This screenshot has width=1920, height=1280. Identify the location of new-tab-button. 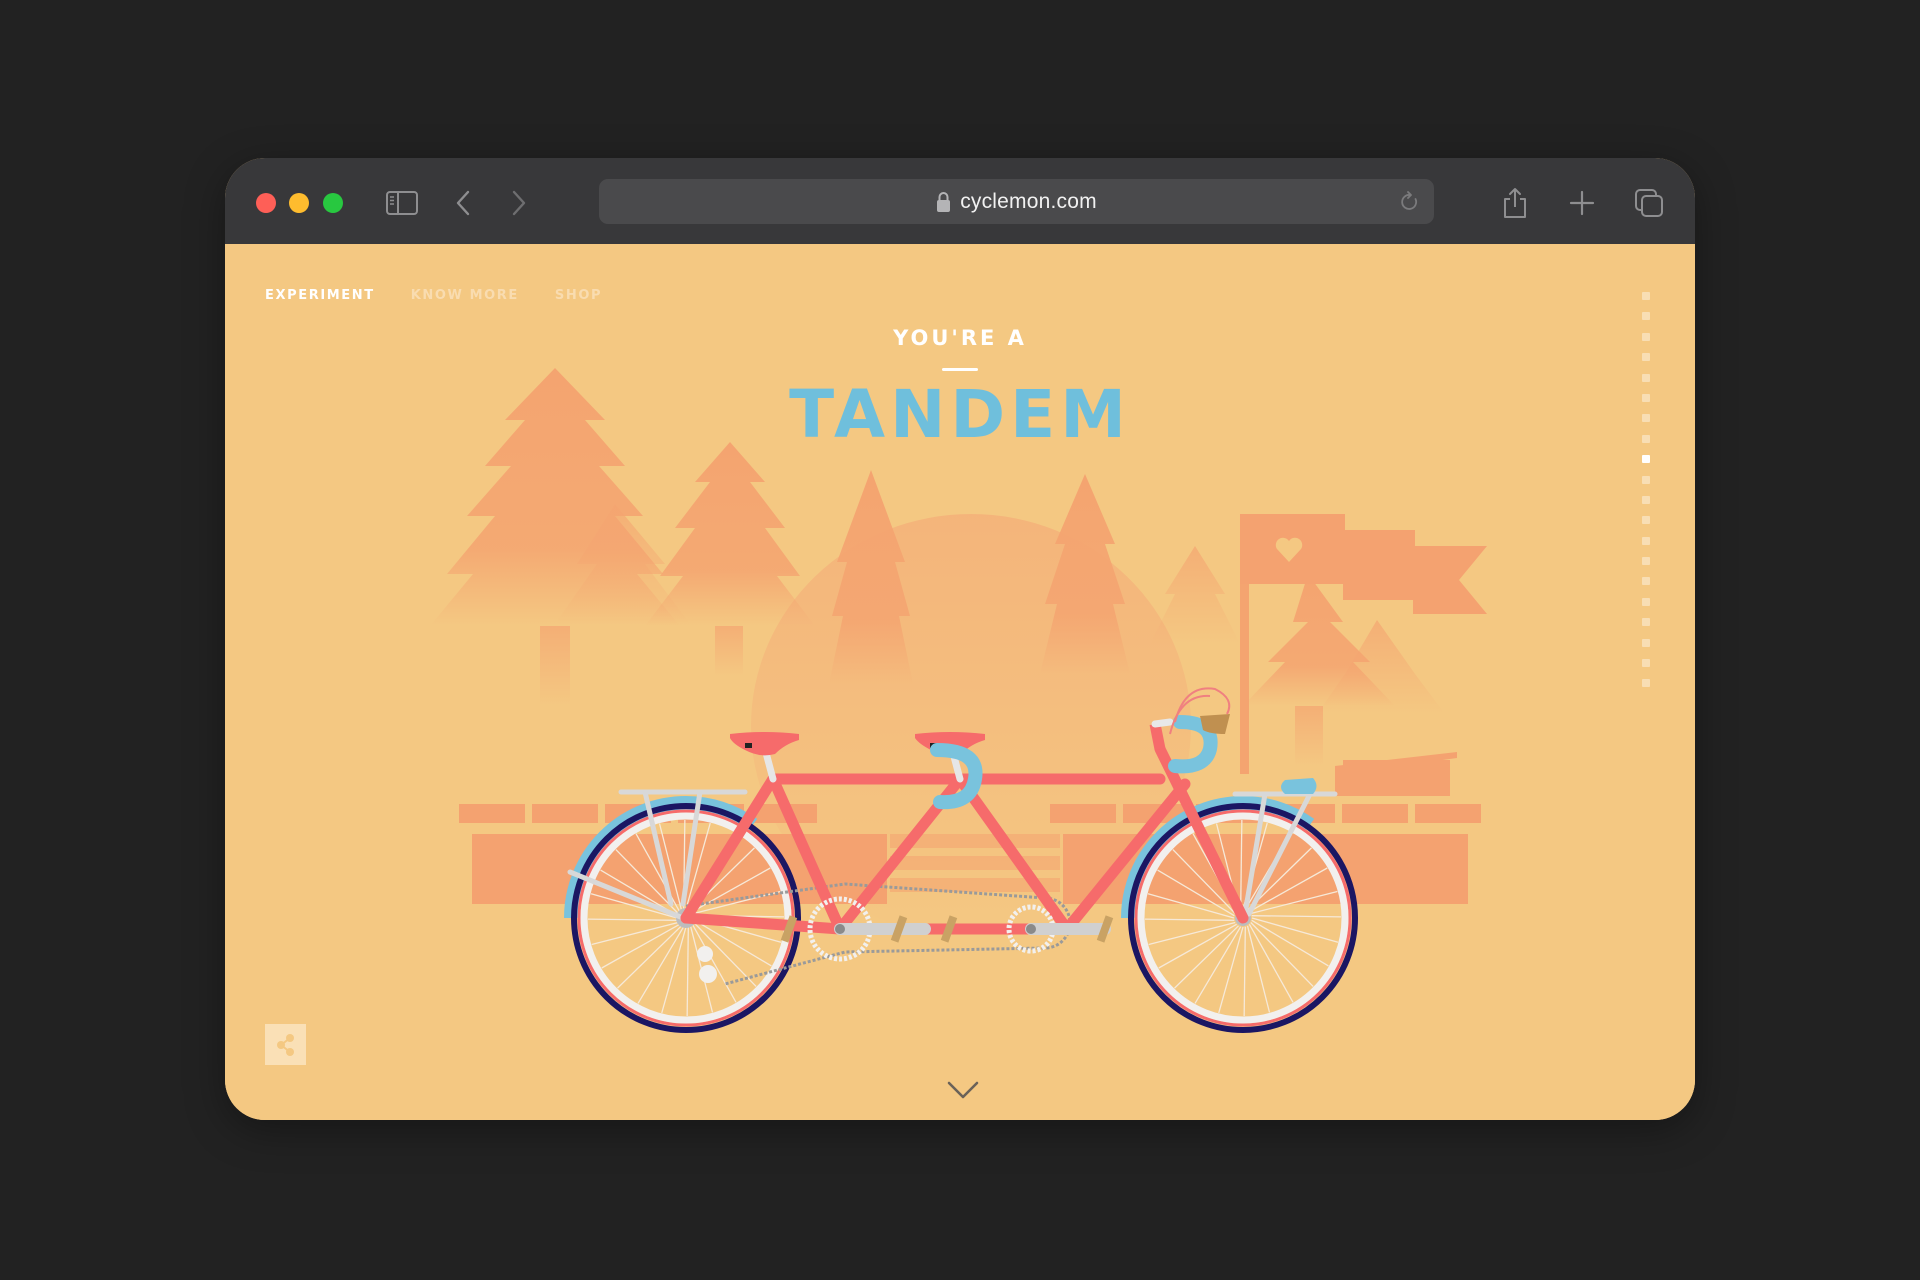
(1582, 203).